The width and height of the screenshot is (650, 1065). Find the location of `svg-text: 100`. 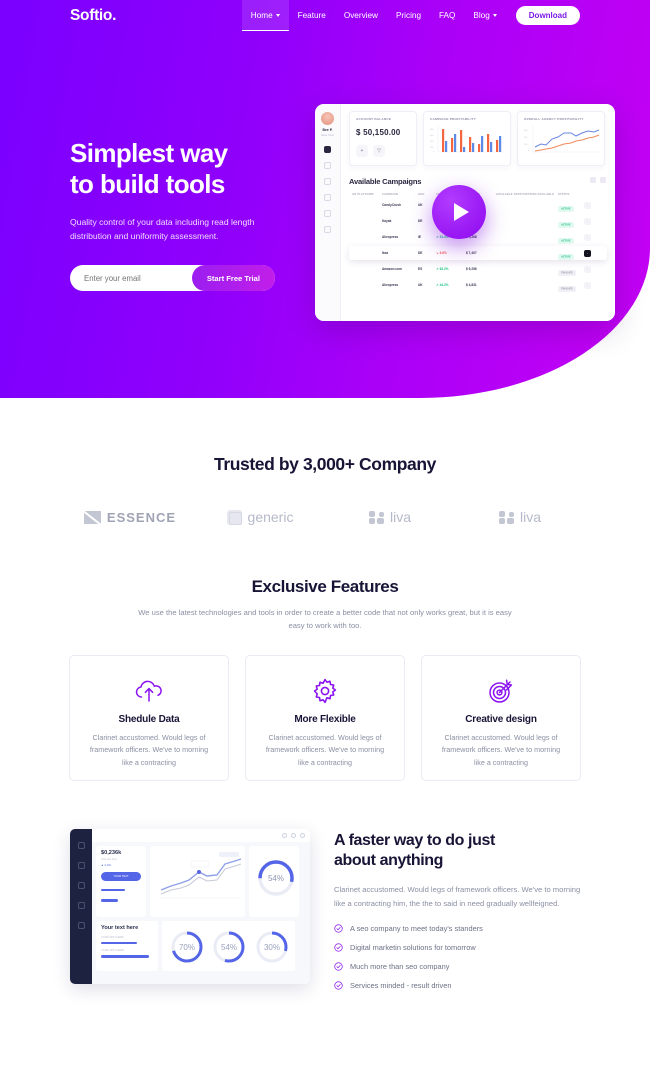

svg-text: 100 is located at coordinates (432, 148).